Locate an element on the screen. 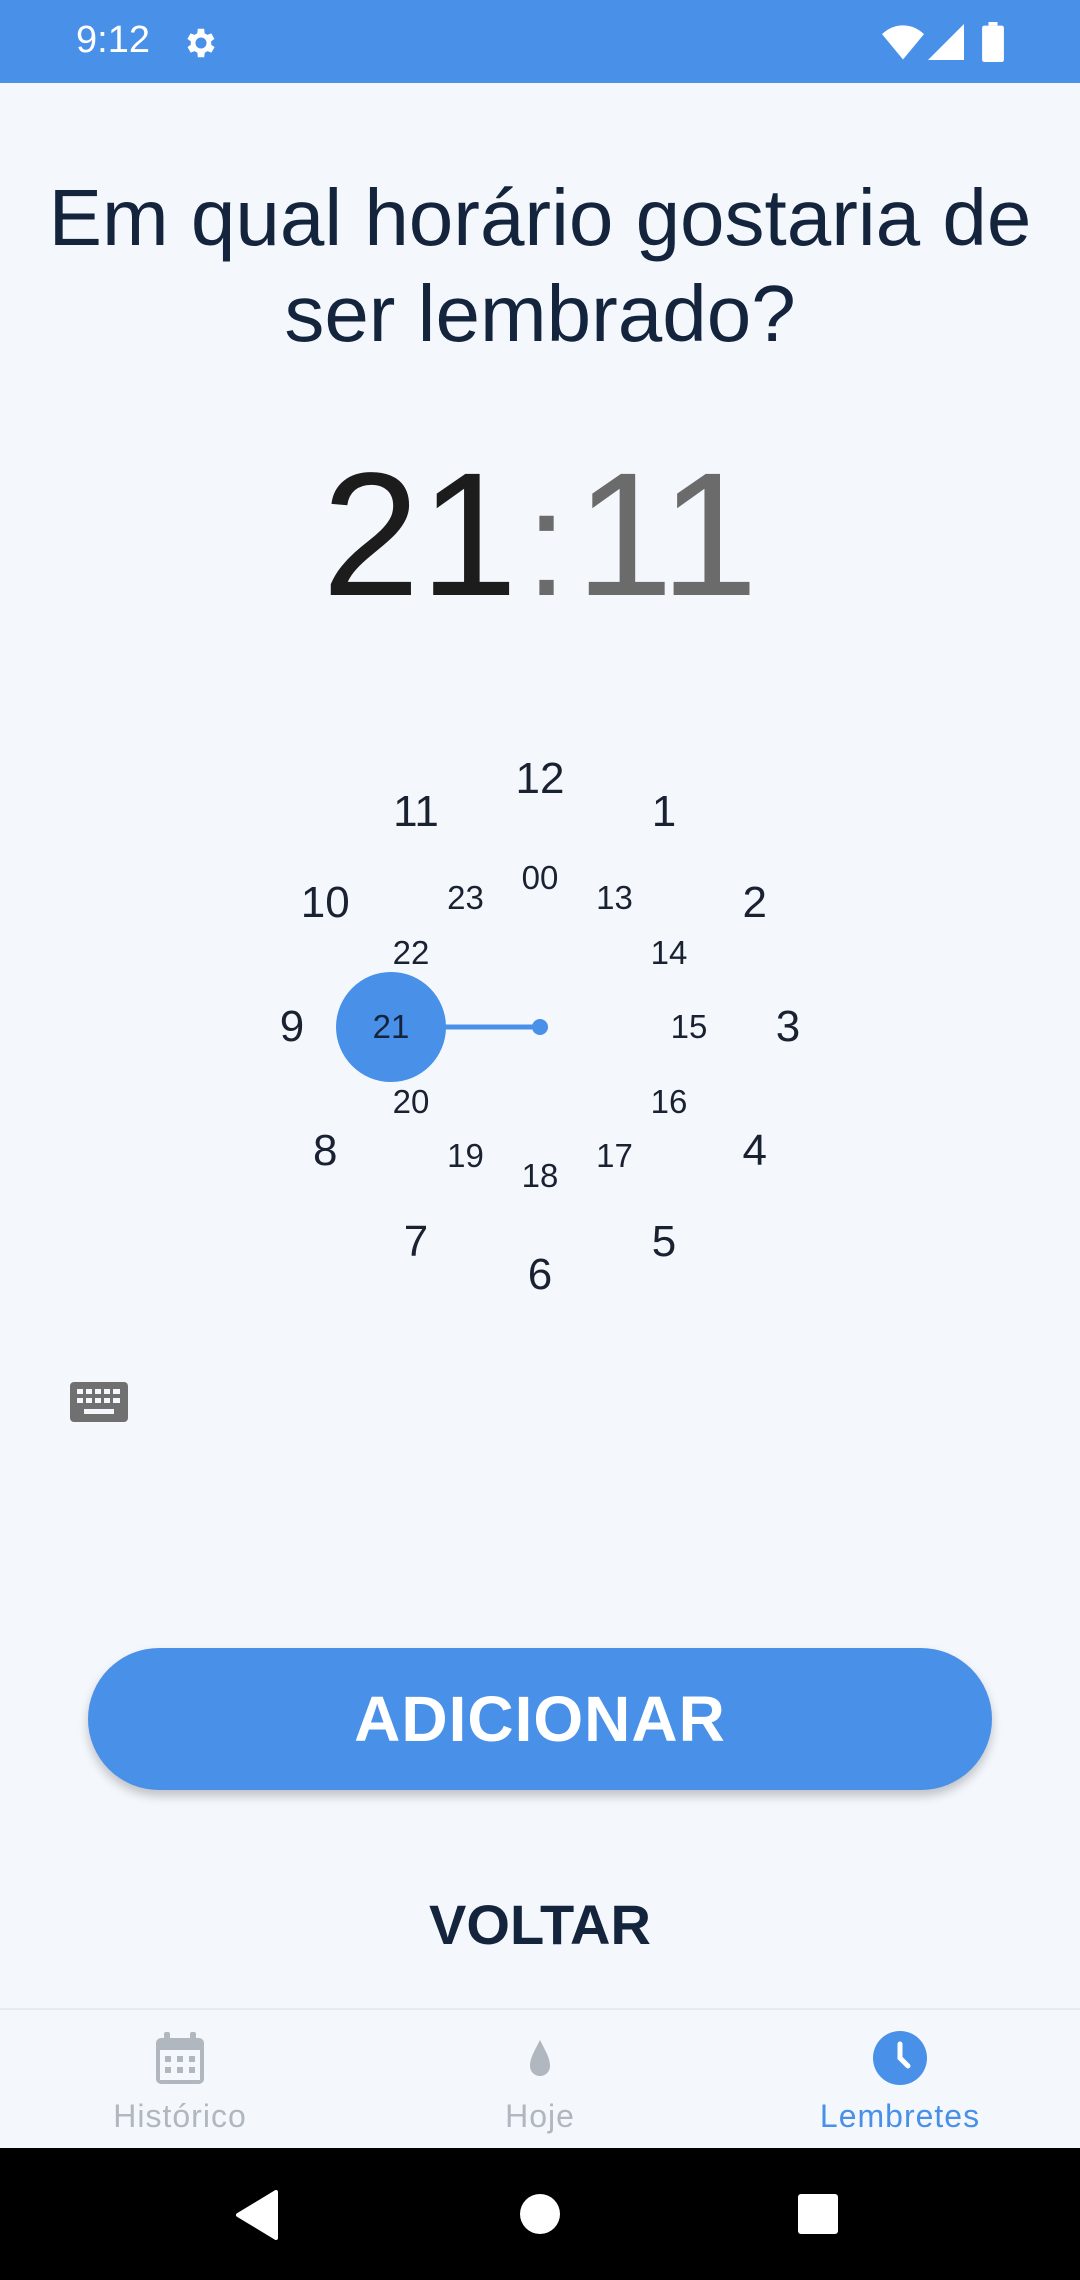 Image resolution: width=1080 pixels, height=2280 pixels. nav-label-lembretes: Lembretes is located at coordinates (900, 2116).